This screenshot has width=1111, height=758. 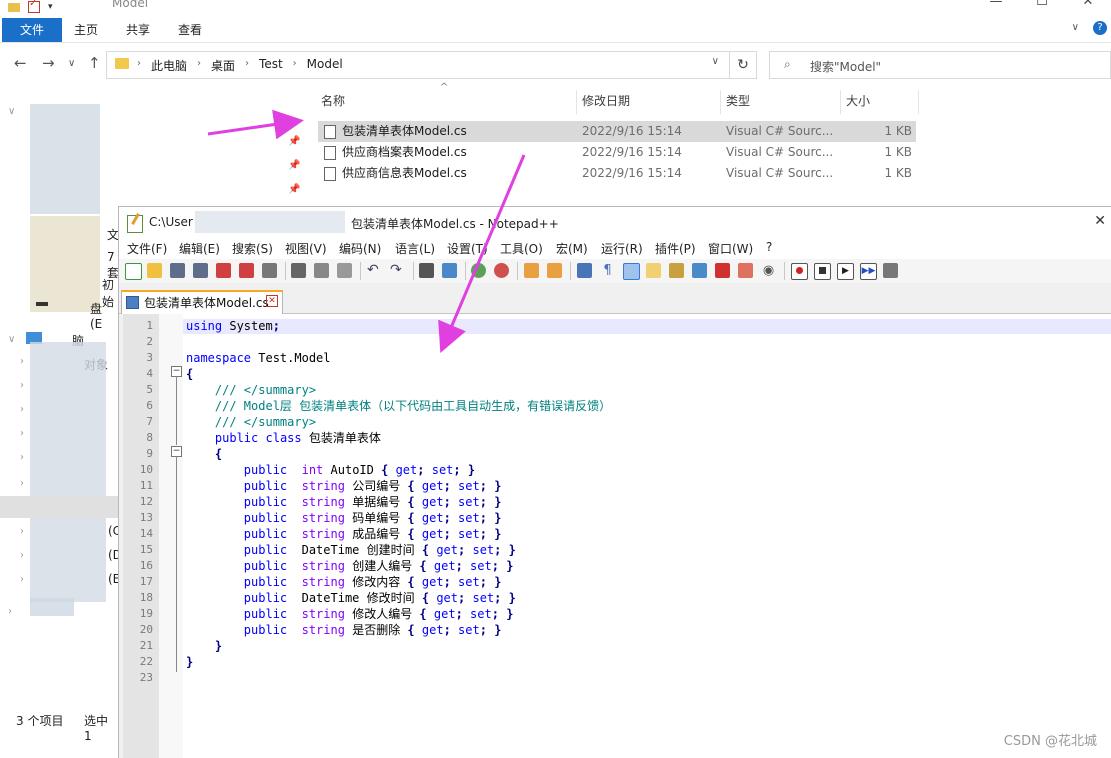 What do you see at coordinates (1088, 4) in the screenshot?
I see `close-button: ✕` at bounding box center [1088, 4].